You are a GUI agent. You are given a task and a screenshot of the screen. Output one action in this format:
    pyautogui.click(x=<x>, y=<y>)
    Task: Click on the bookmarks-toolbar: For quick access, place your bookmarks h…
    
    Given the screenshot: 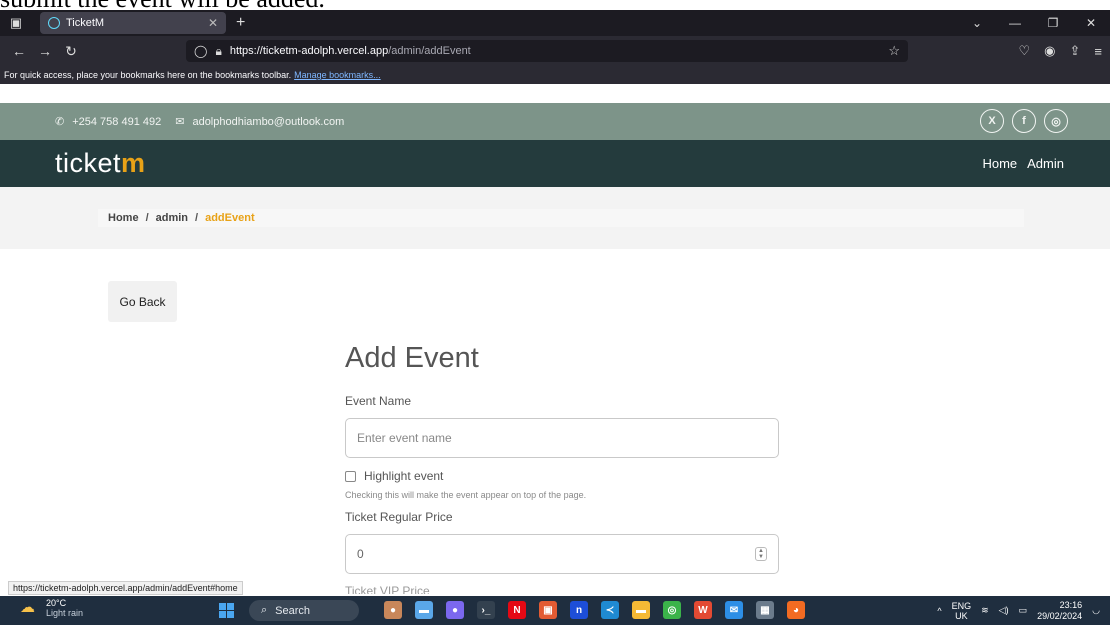 What is the action you would take?
    pyautogui.click(x=555, y=75)
    